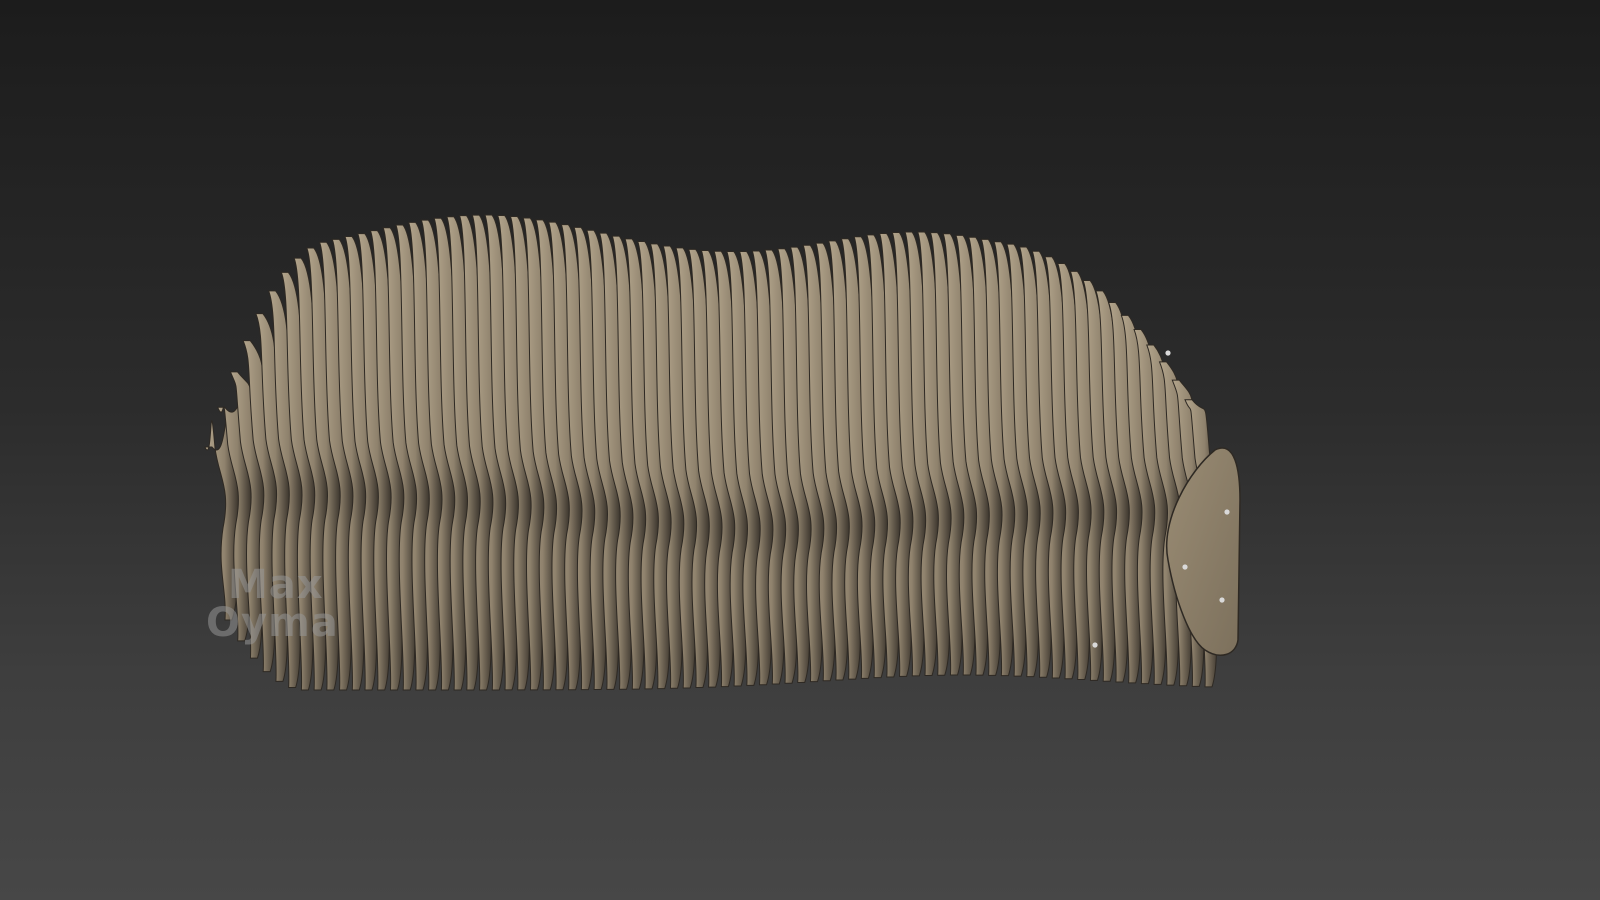 The image size is (1600, 900). Describe the element at coordinates (272, 623) in the screenshot. I see `watermark-line-2: Oyma` at that location.